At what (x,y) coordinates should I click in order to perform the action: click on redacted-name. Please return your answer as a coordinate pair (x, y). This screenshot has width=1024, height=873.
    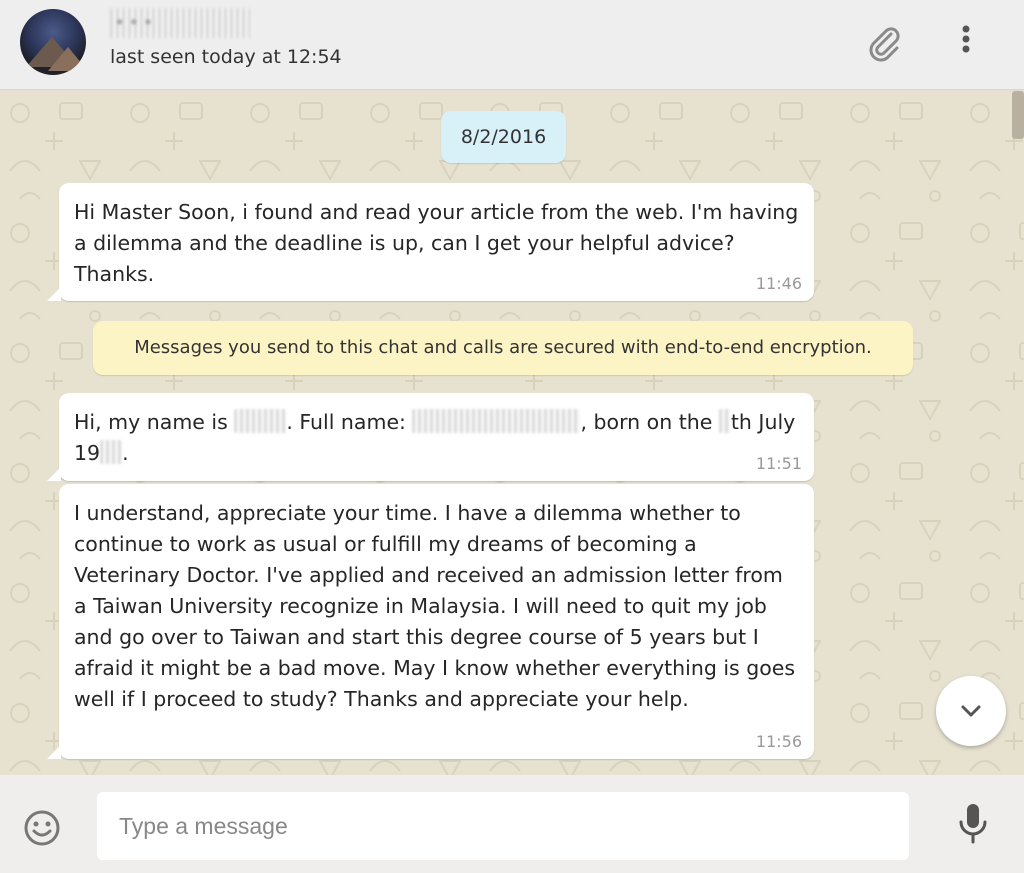
    Looking at the image, I should click on (260, 421).